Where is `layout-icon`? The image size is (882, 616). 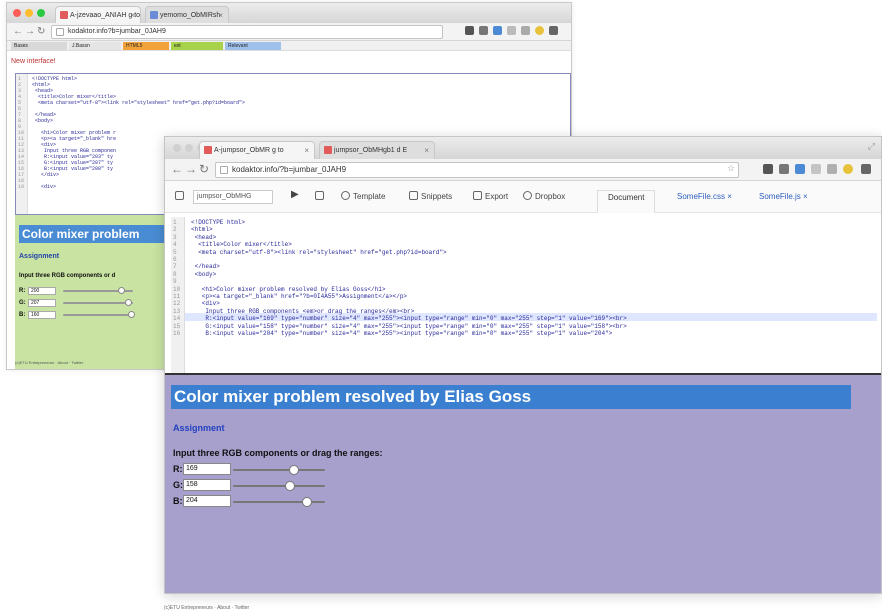 layout-icon is located at coordinates (321, 197).